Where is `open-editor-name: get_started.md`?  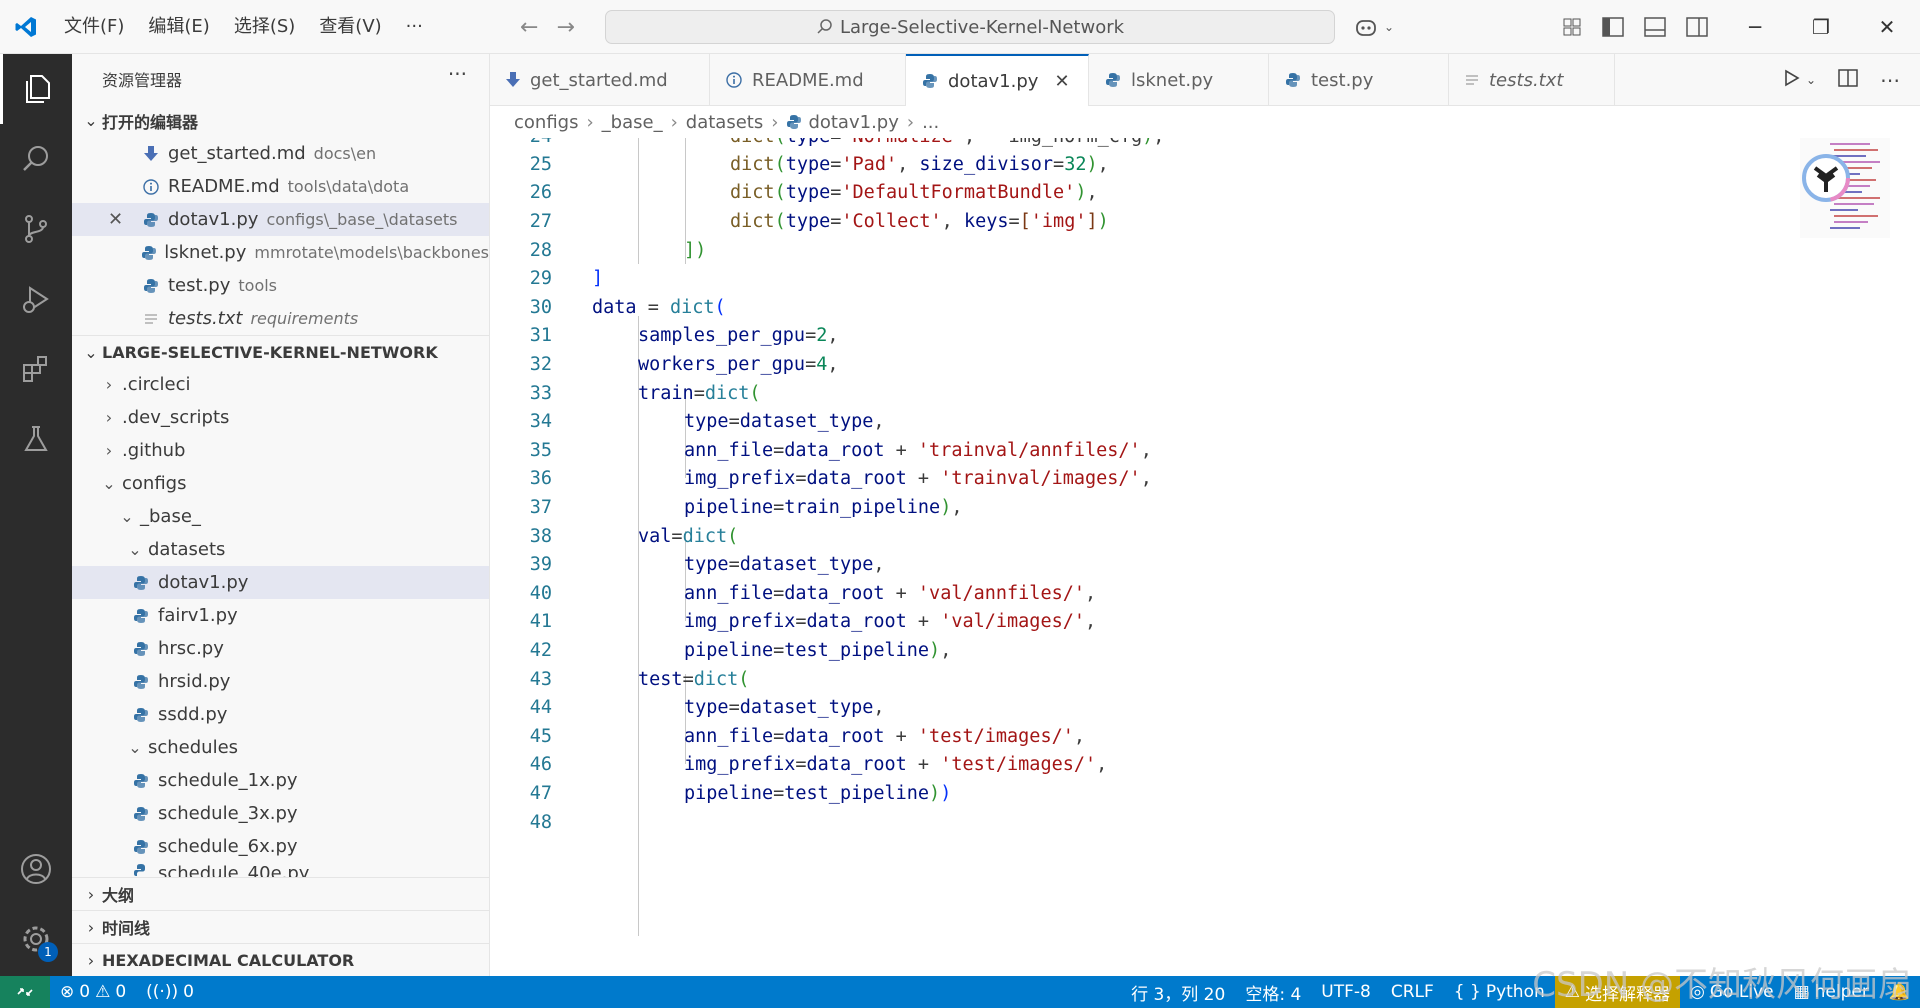
open-editor-name: get_started.md is located at coordinates (237, 153).